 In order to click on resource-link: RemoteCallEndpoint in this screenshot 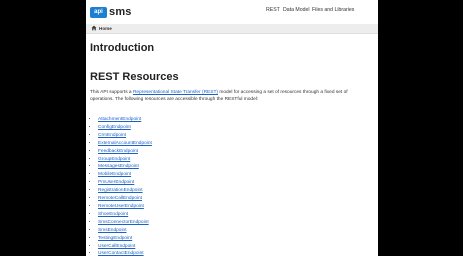, I will do `click(120, 198)`.